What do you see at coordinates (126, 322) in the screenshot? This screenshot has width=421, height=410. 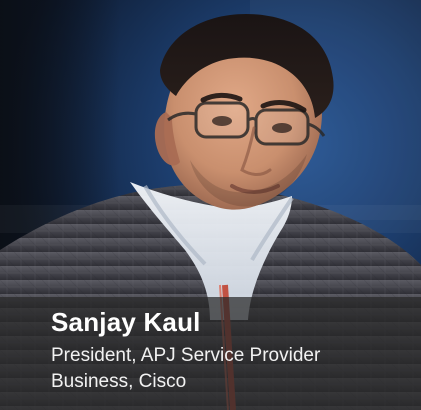 I see `person-name: Sanjay Kaul` at bounding box center [126, 322].